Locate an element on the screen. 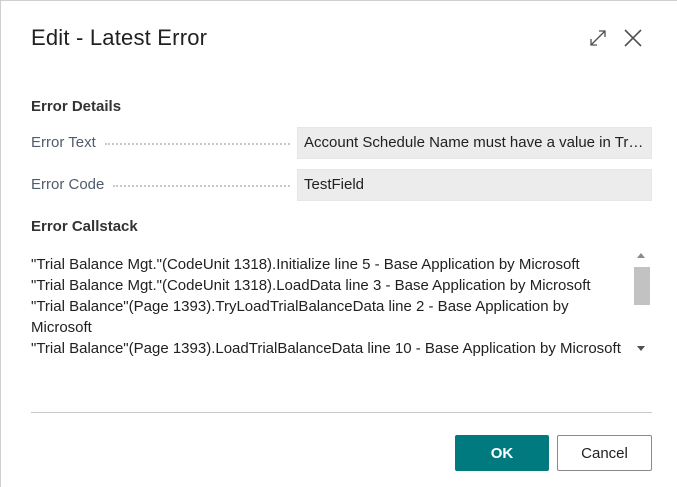 The image size is (677, 487). error-code-row: Error Code TestField is located at coordinates (341, 185).